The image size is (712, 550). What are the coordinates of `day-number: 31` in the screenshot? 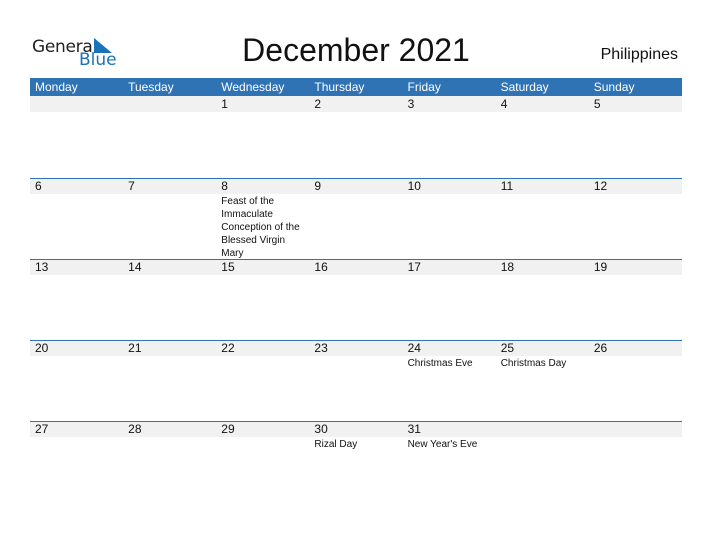 It's located at (414, 429).